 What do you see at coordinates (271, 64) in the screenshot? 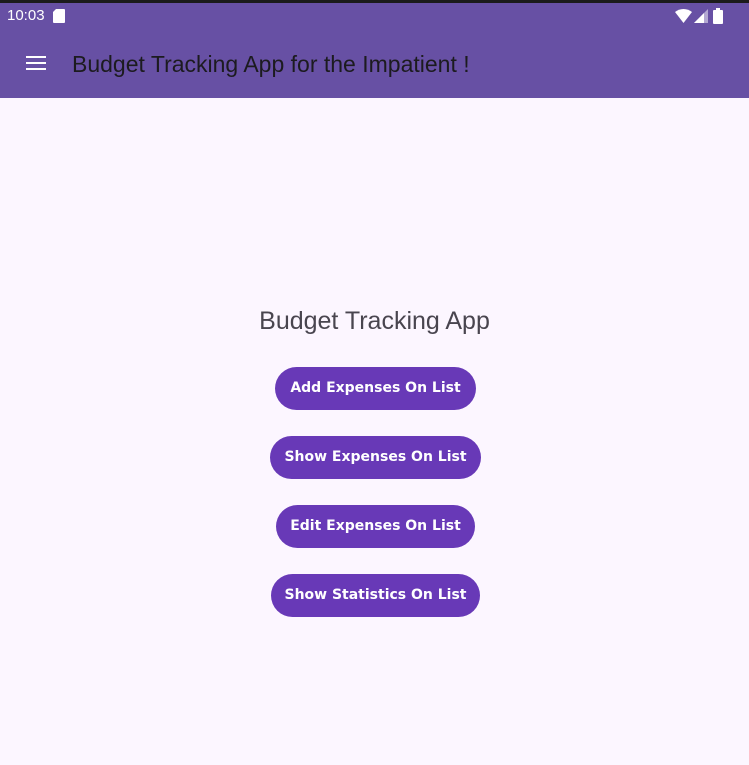
I see `app-title: Budget Tracking App for the Impatient !` at bounding box center [271, 64].